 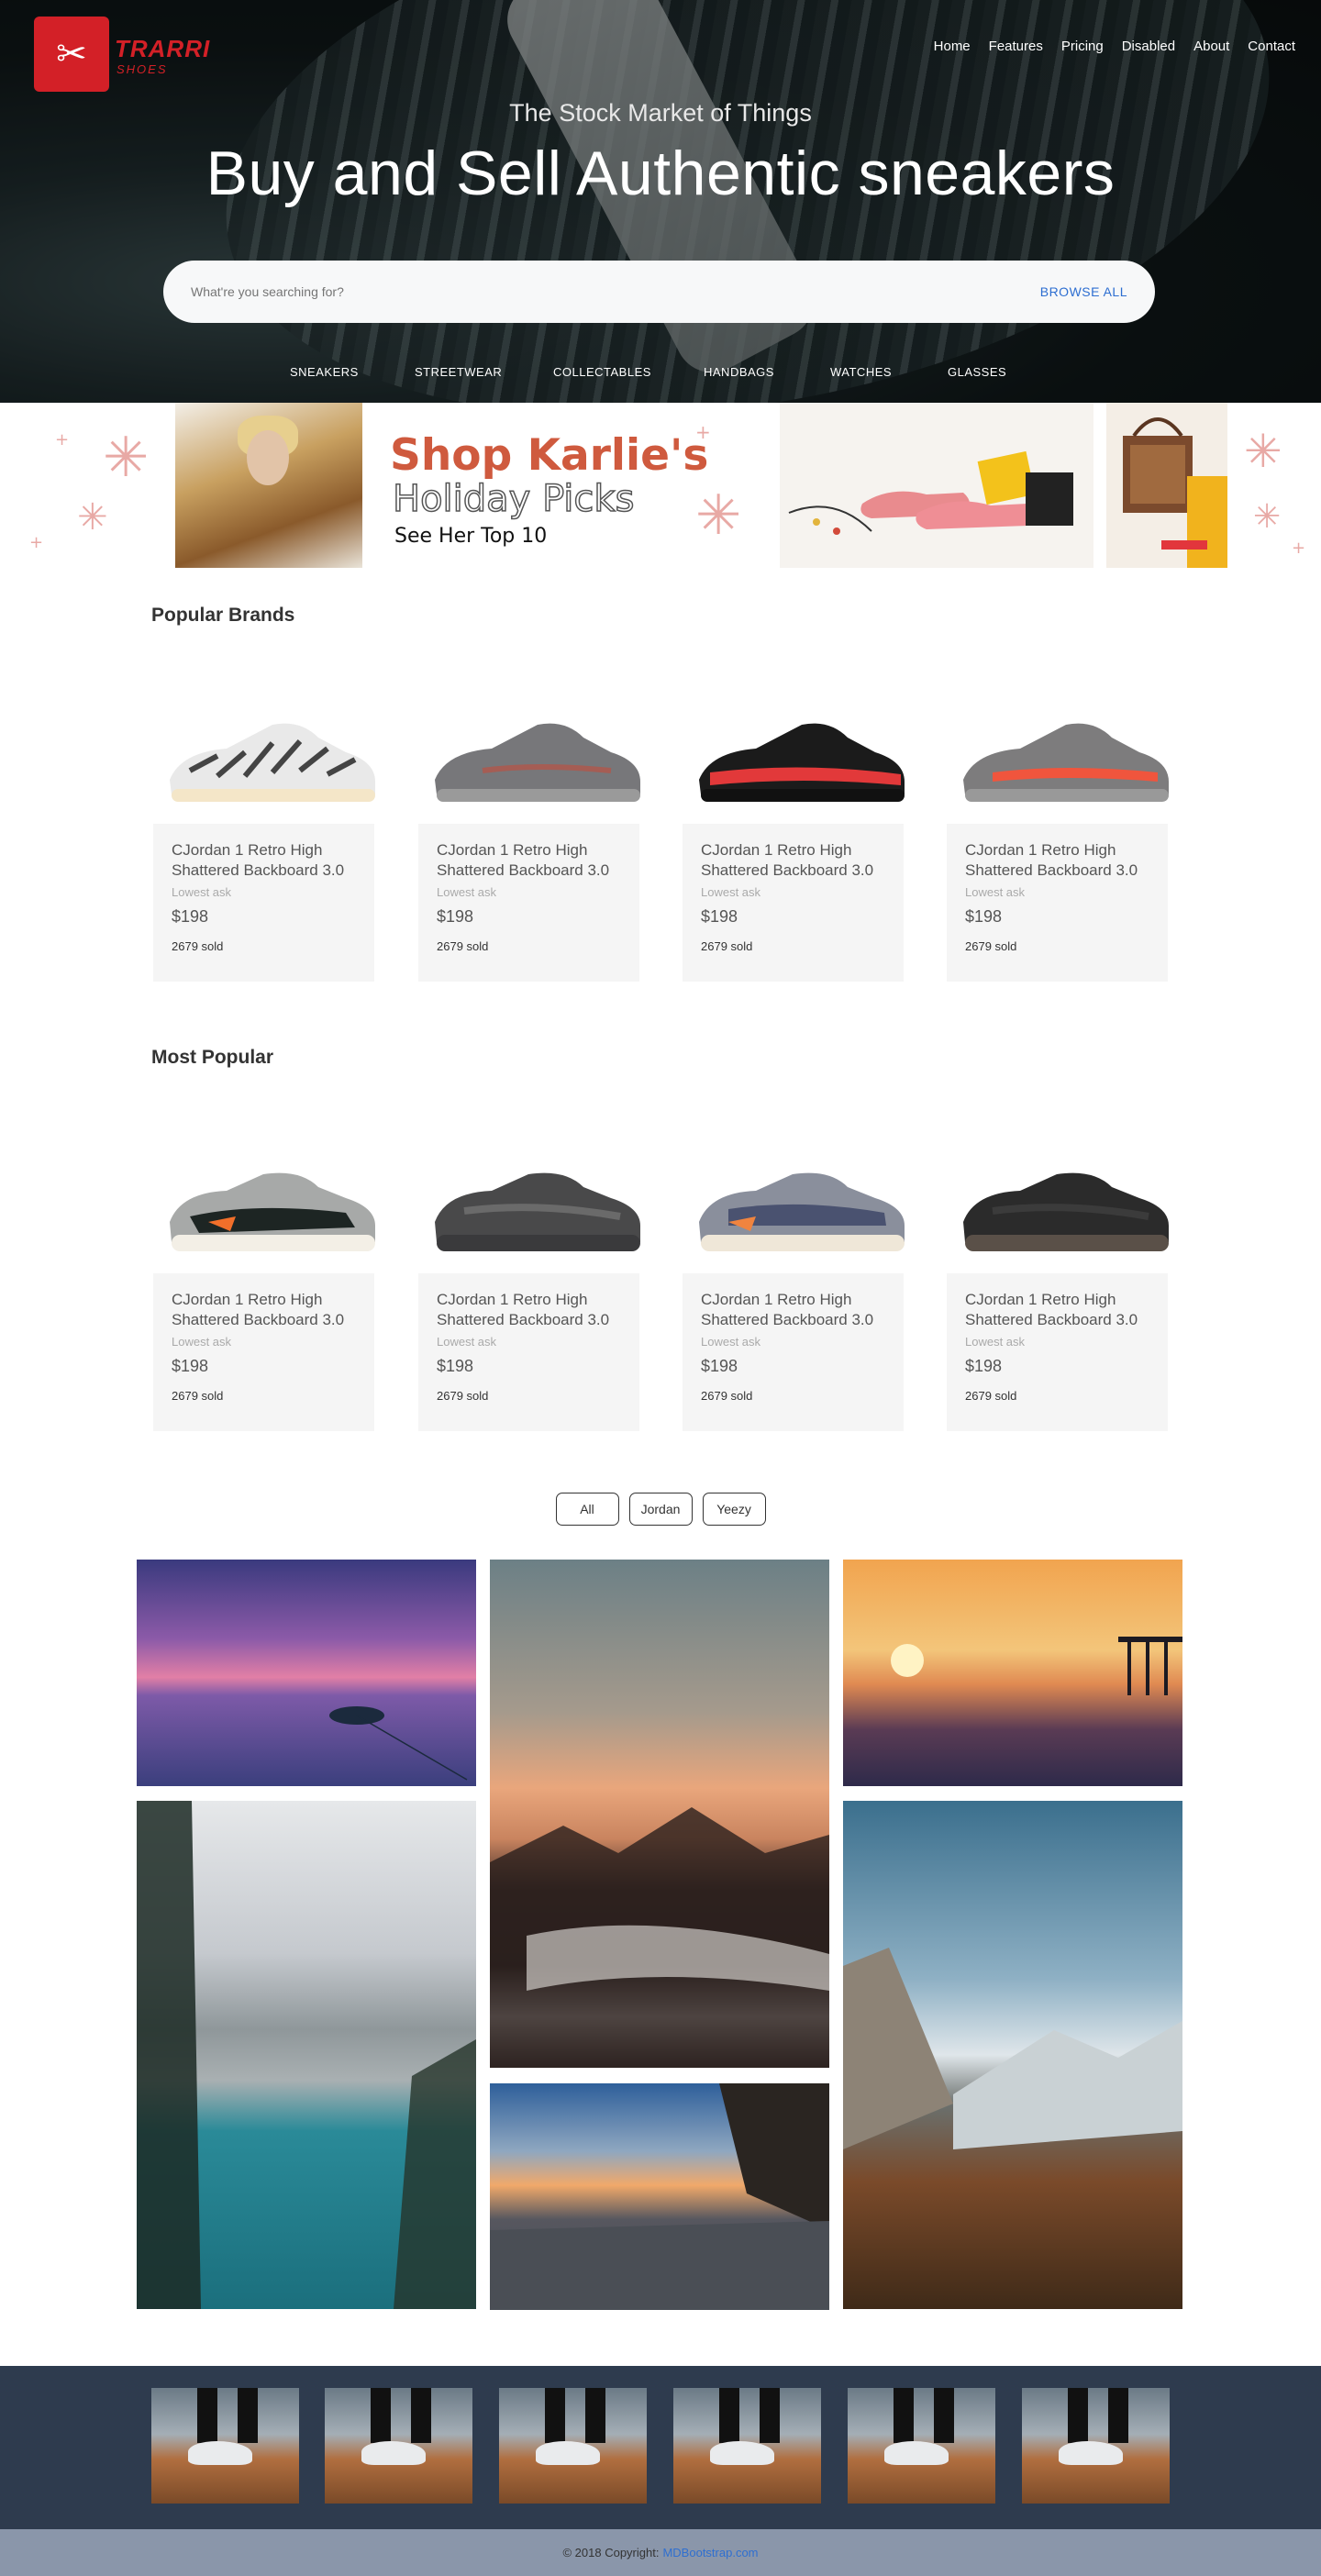 I want to click on nav-contact: Contact, so click(x=1271, y=46).